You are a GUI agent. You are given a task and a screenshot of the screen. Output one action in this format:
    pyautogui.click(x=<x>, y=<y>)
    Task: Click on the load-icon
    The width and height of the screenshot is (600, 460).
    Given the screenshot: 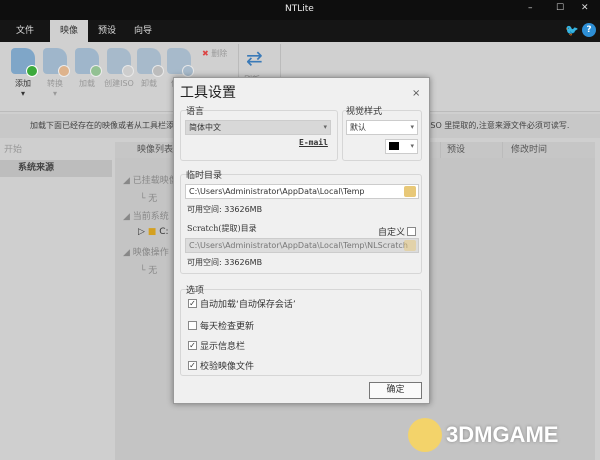 What is the action you would take?
    pyautogui.click(x=88, y=62)
    